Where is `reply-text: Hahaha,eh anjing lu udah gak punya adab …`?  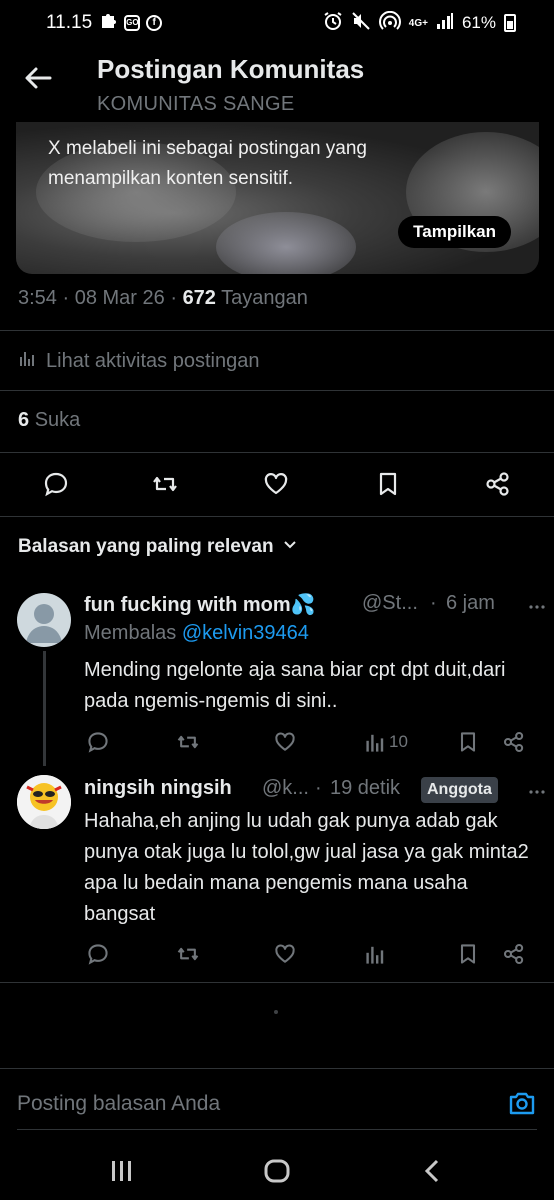 reply-text: Hahaha,eh anjing lu udah gak punya adab … is located at coordinates (306, 867).